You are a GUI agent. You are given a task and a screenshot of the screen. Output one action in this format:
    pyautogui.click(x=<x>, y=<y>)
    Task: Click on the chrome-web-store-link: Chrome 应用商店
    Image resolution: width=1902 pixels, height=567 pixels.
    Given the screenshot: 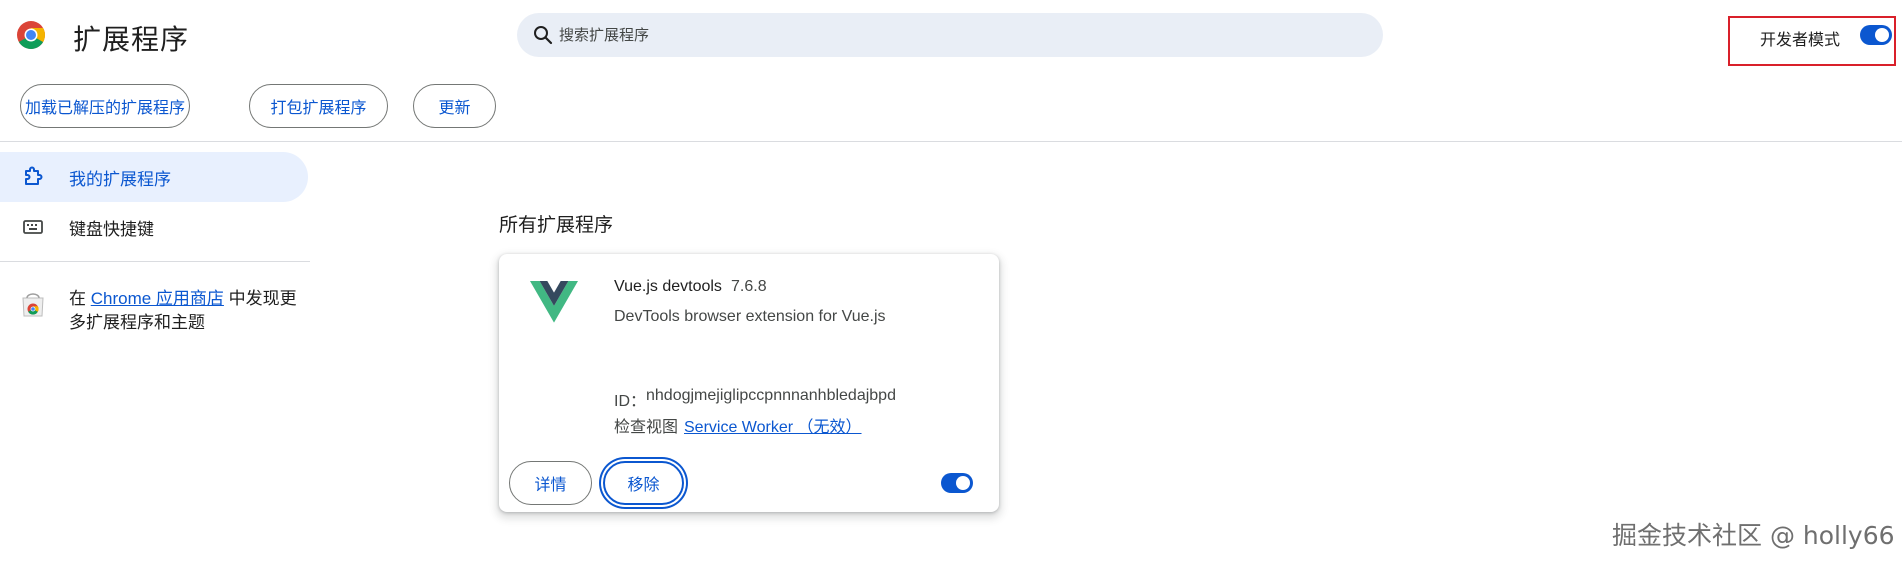 What is the action you would take?
    pyautogui.click(x=157, y=298)
    